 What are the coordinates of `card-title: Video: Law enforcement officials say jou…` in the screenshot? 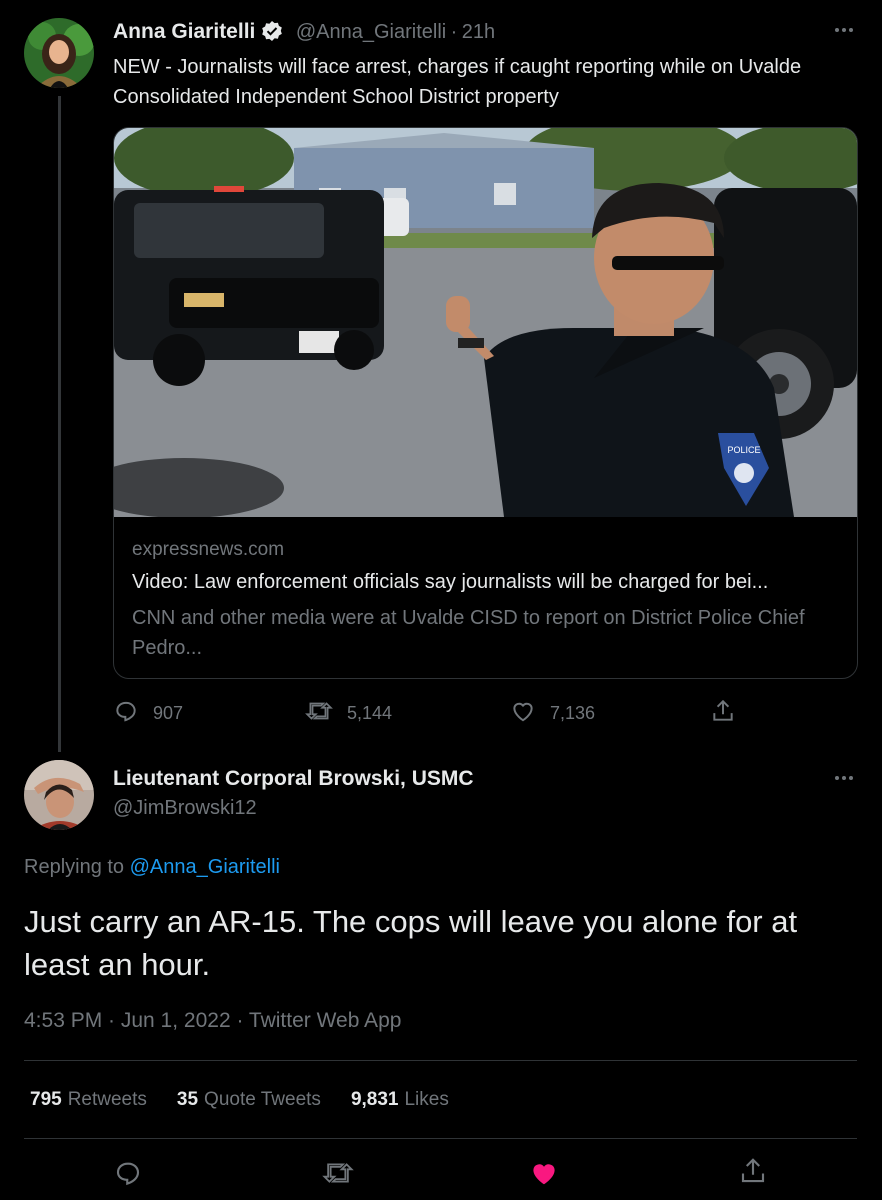 It's located at (450, 582).